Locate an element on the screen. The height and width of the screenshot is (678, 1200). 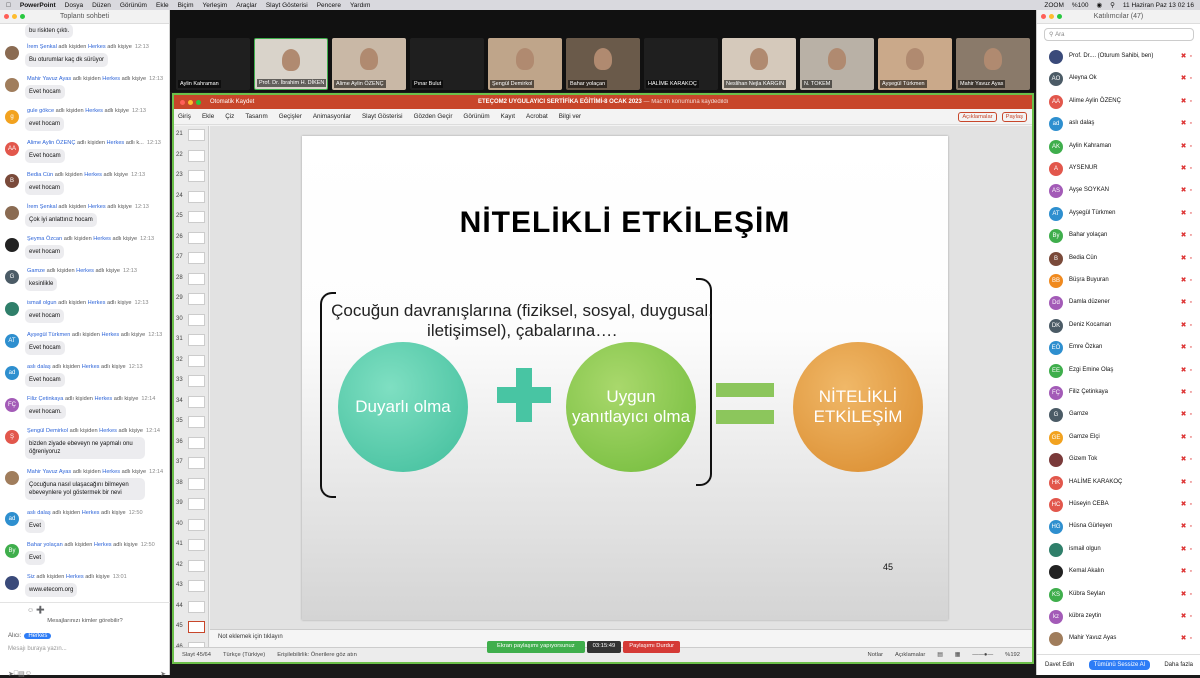
menu-app-name: PowerPoint is located at coordinates (38, 5).